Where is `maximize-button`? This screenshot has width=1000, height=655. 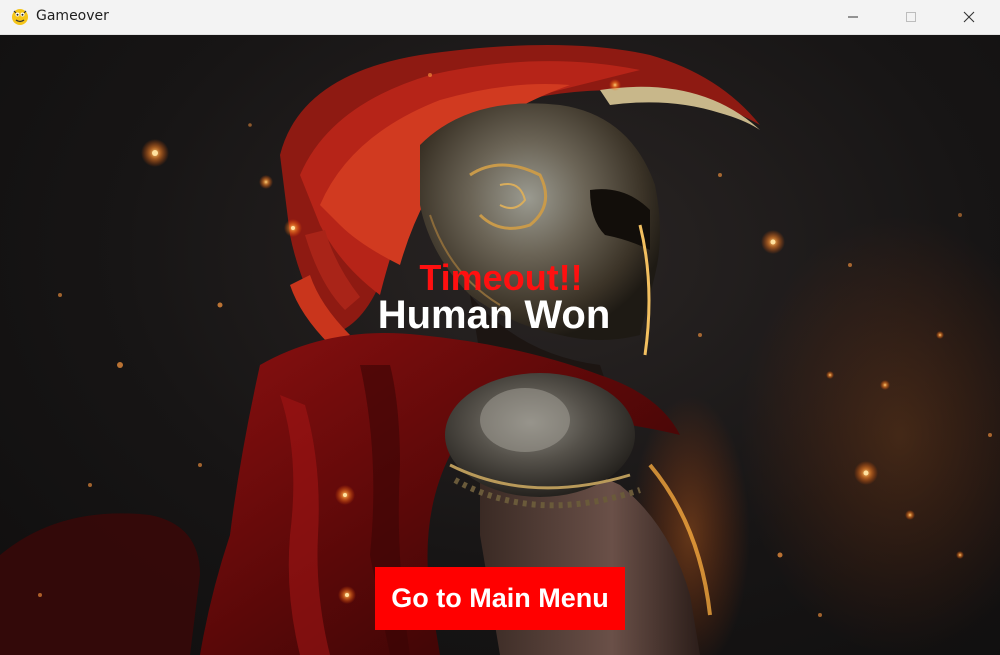 maximize-button is located at coordinates (911, 17).